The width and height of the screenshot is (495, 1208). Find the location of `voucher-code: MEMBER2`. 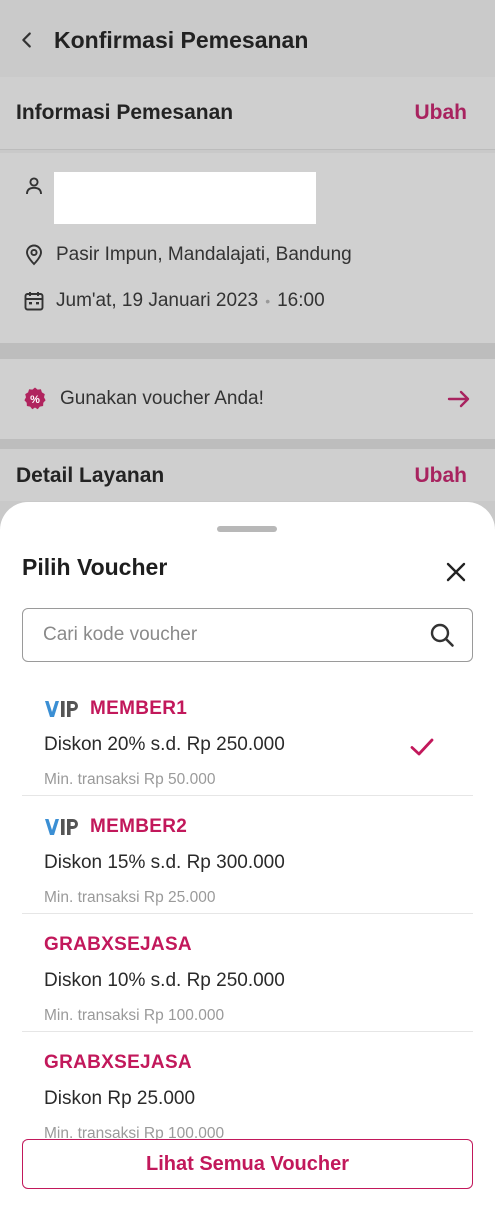

voucher-code: MEMBER2 is located at coordinates (139, 826).